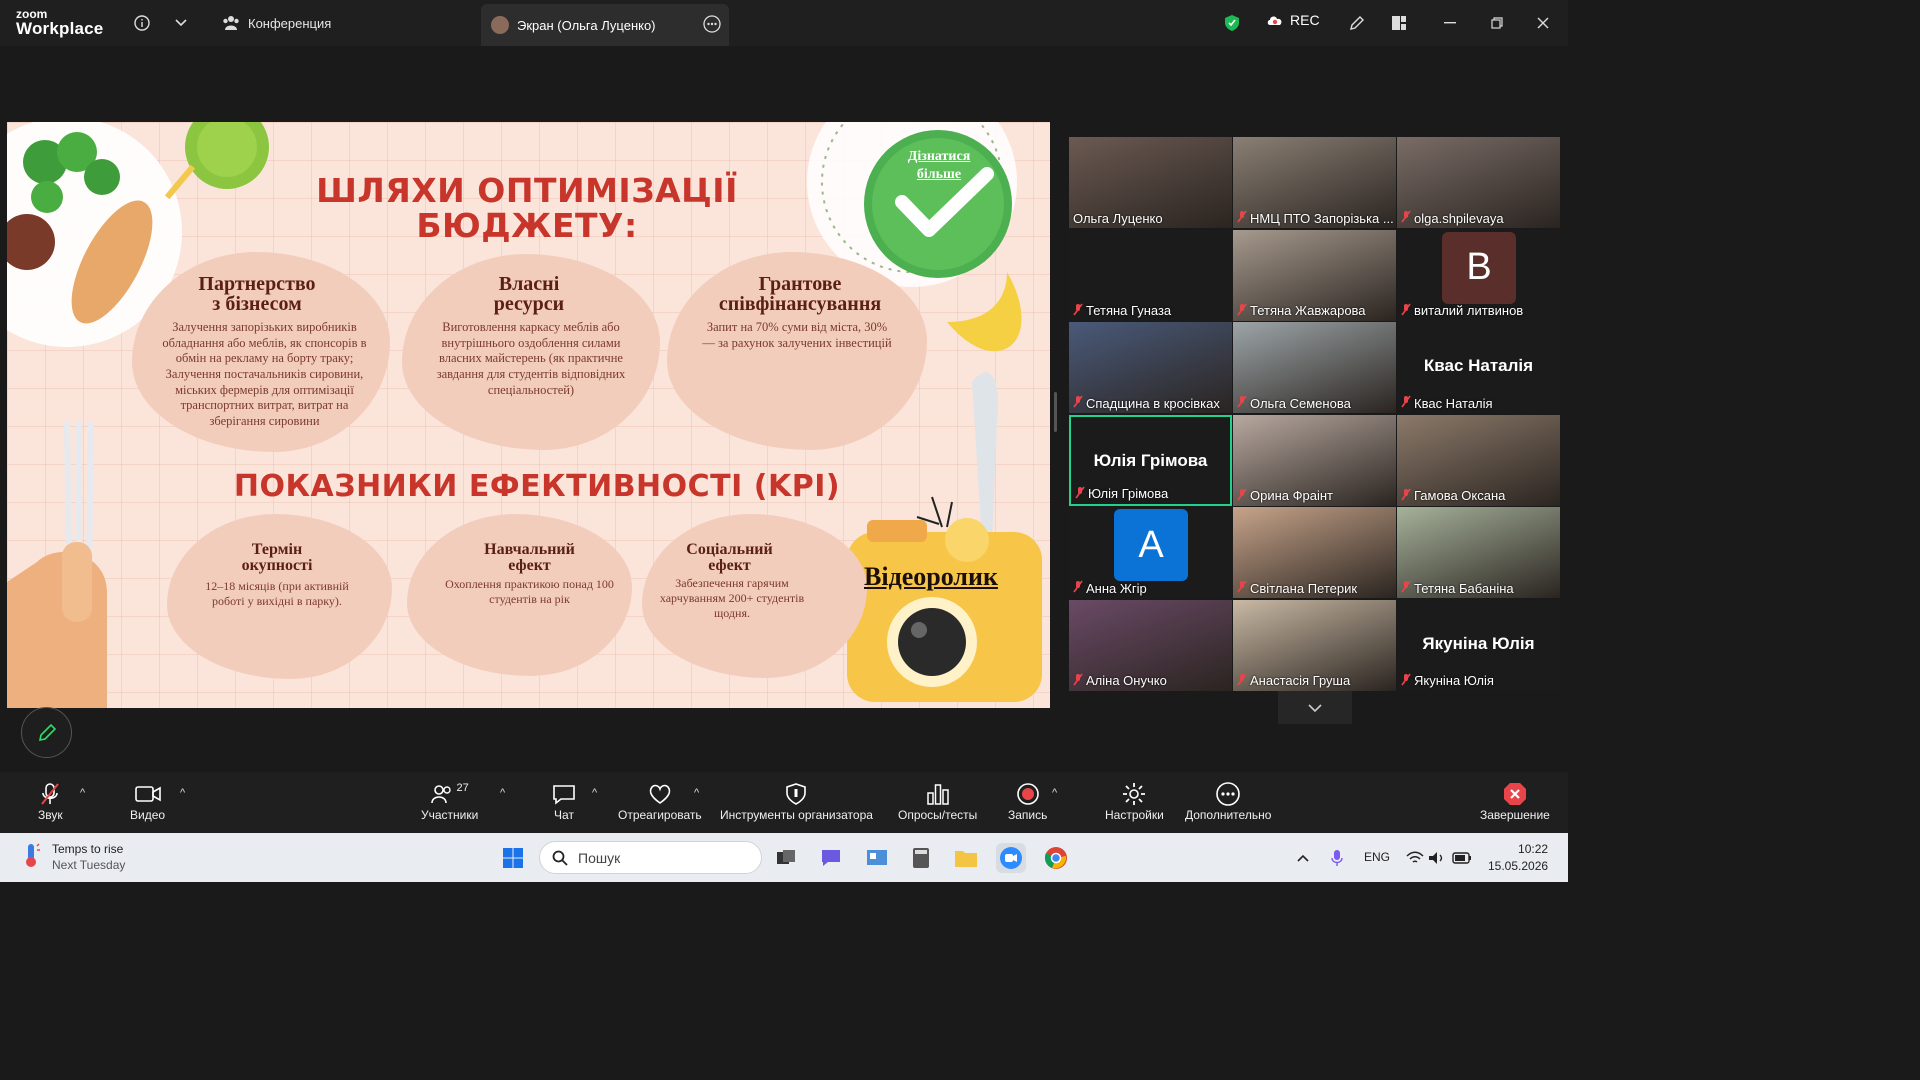 The width and height of the screenshot is (1920, 1080). I want to click on participant-name: Світлана Петерик, so click(1304, 588).